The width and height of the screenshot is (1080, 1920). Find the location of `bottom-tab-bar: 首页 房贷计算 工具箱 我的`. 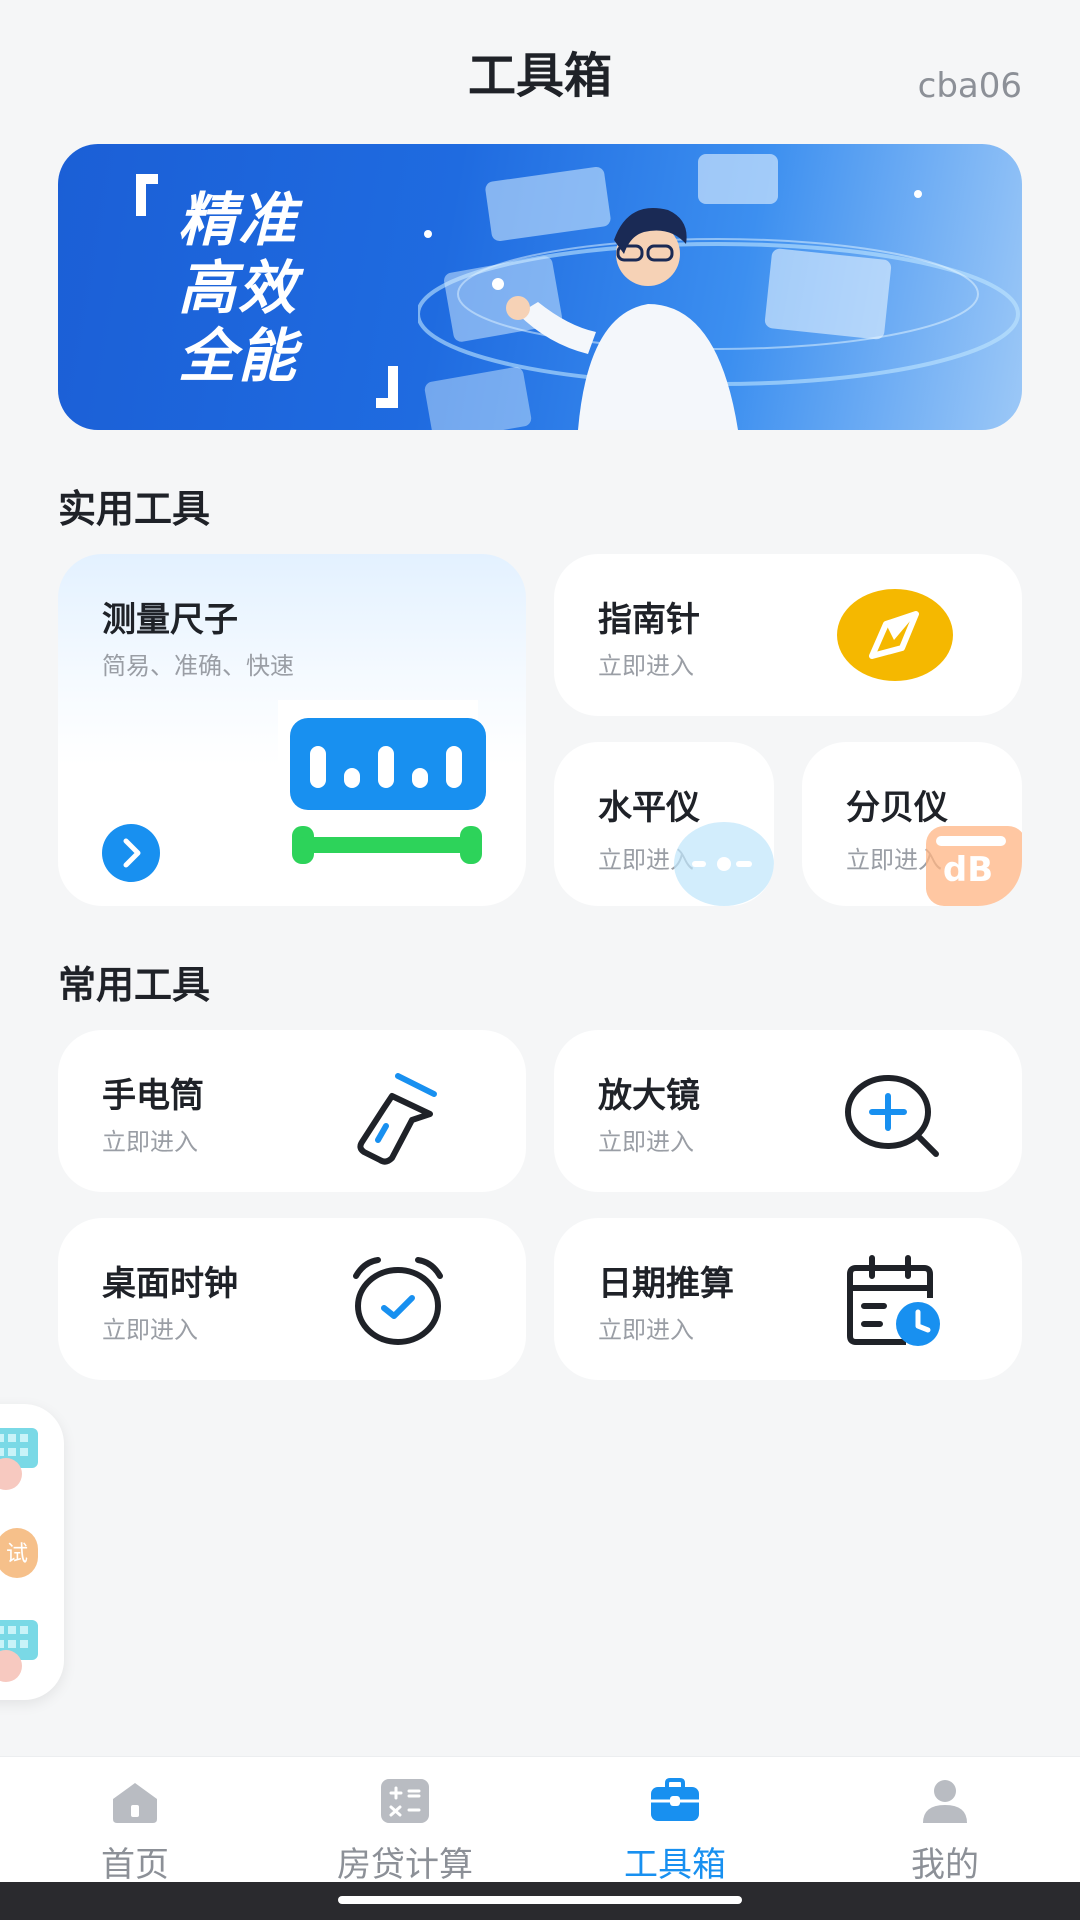

bottom-tab-bar: 首页 房贷计算 工具箱 我的 is located at coordinates (540, 1820).